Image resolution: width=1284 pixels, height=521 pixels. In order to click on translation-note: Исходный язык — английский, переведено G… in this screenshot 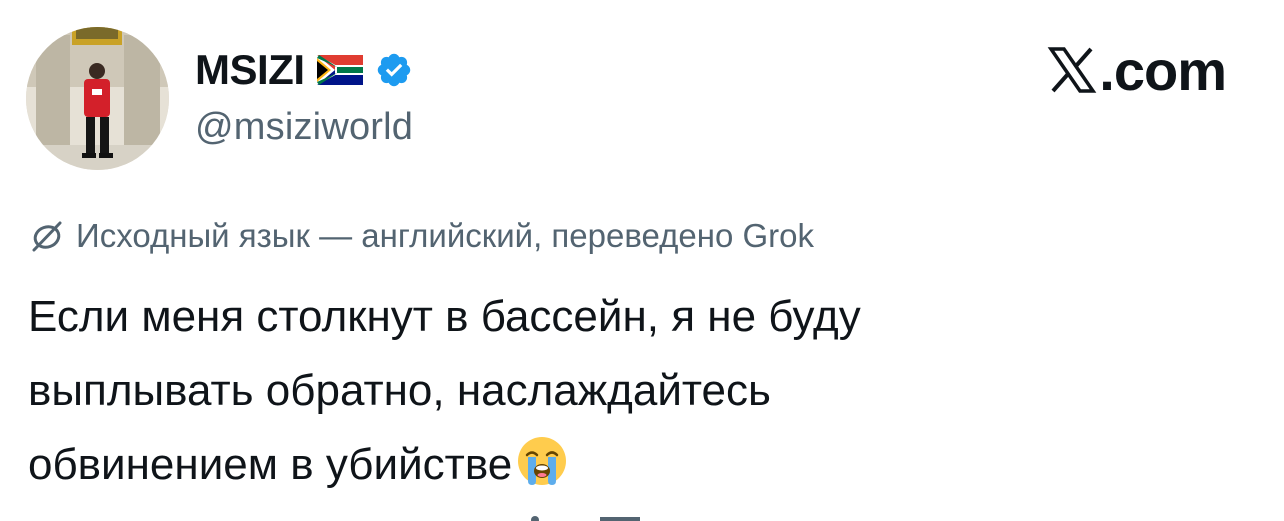, I will do `click(422, 236)`.